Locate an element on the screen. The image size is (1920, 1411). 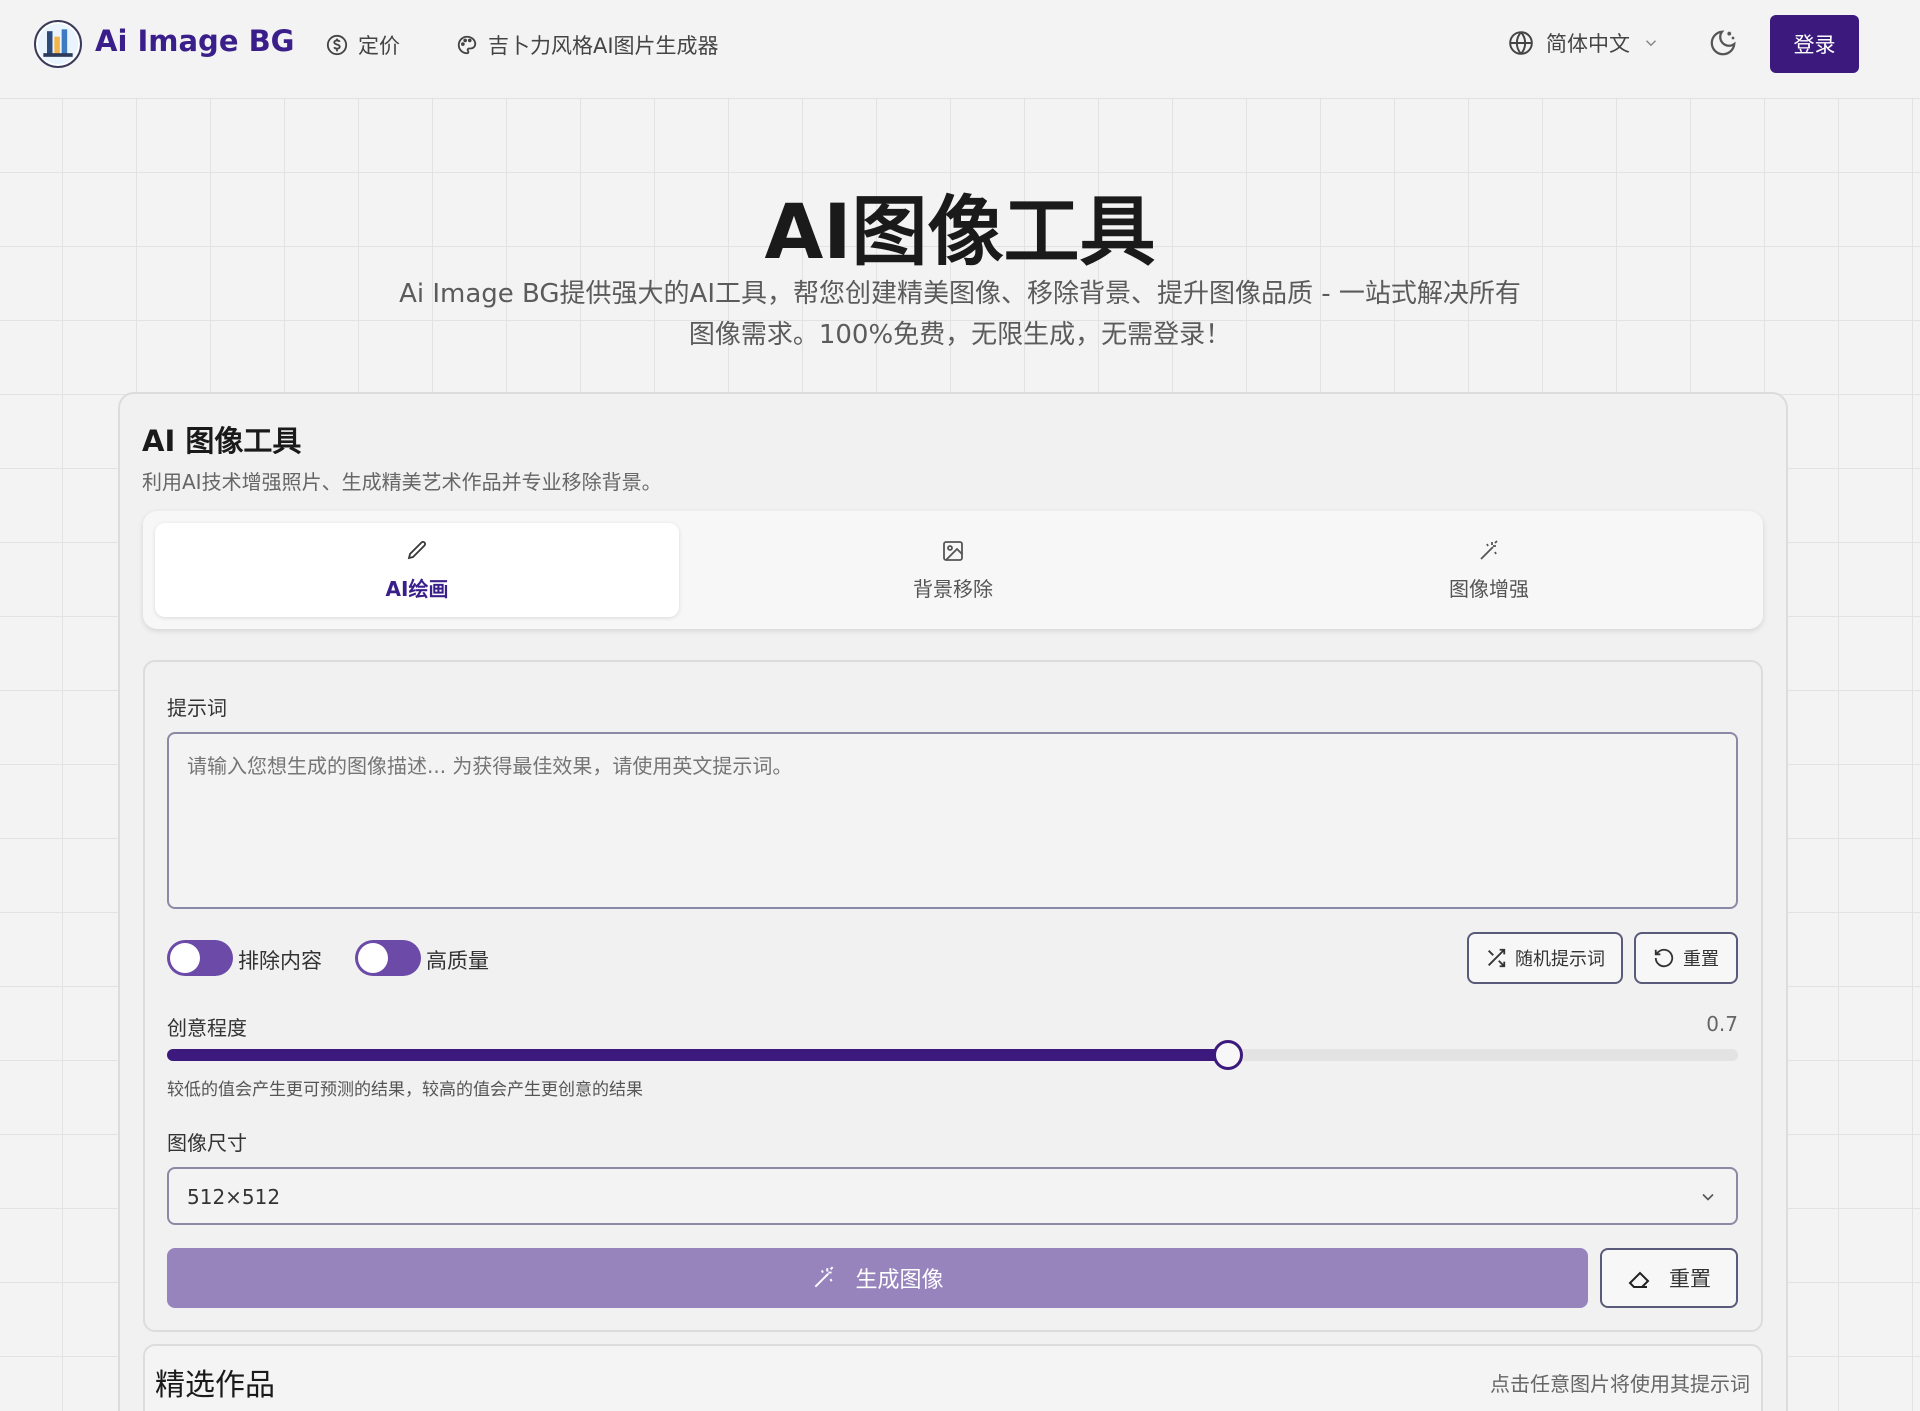
image-icon is located at coordinates (953, 550).